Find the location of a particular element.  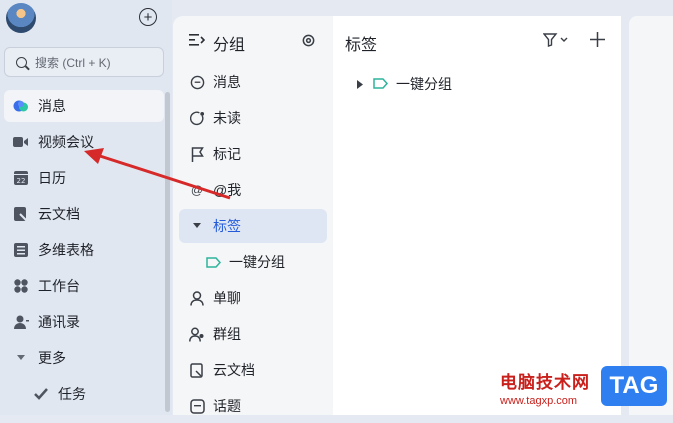

sidebar-item-label: 更多 is located at coordinates (52, 358).